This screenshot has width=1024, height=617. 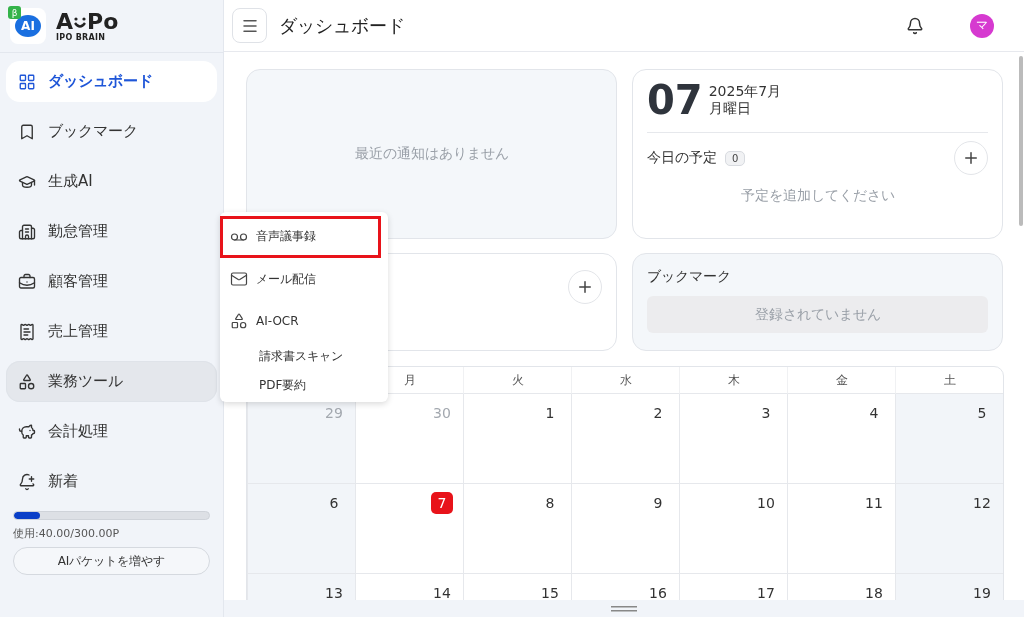 I want to click on mail-icon, so click(x=239, y=279).